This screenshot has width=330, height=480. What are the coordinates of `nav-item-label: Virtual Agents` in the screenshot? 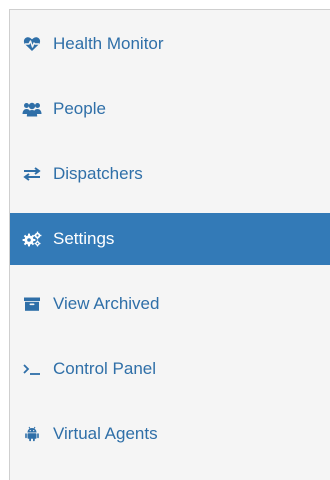 It's located at (105, 433).